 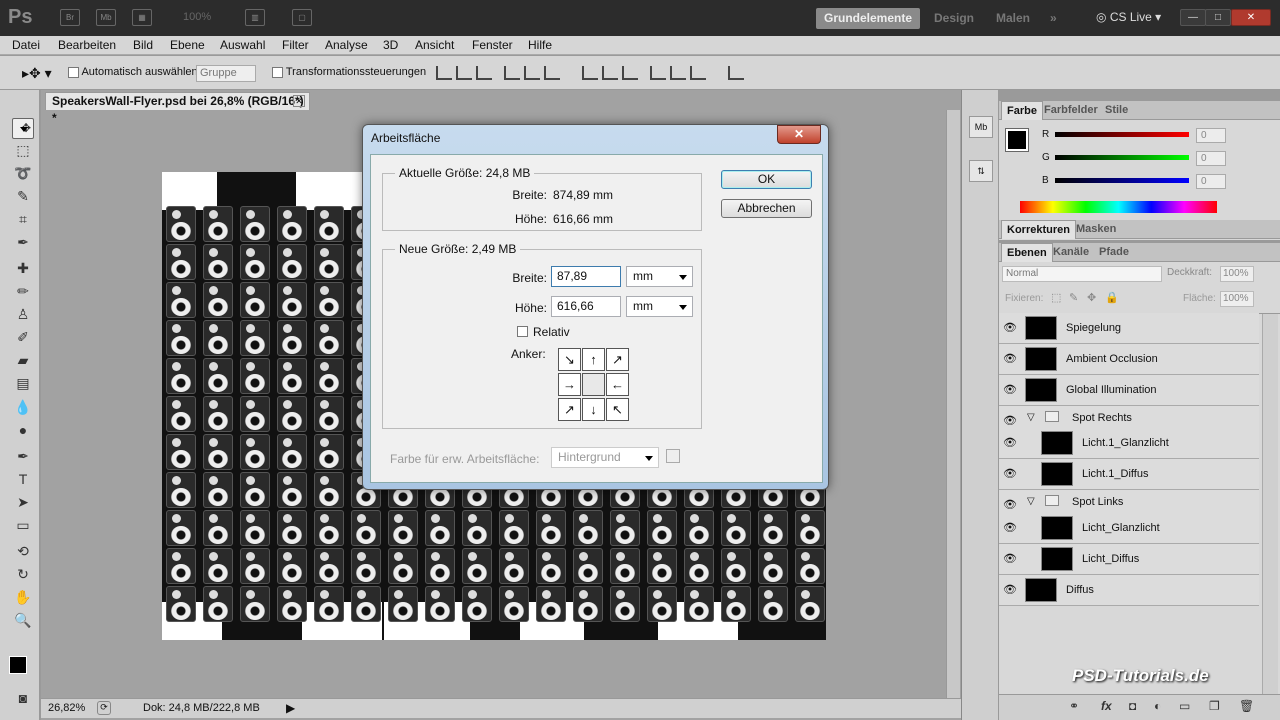 What do you see at coordinates (23, 383) in the screenshot?
I see `gradient-tool-icon: ▤` at bounding box center [23, 383].